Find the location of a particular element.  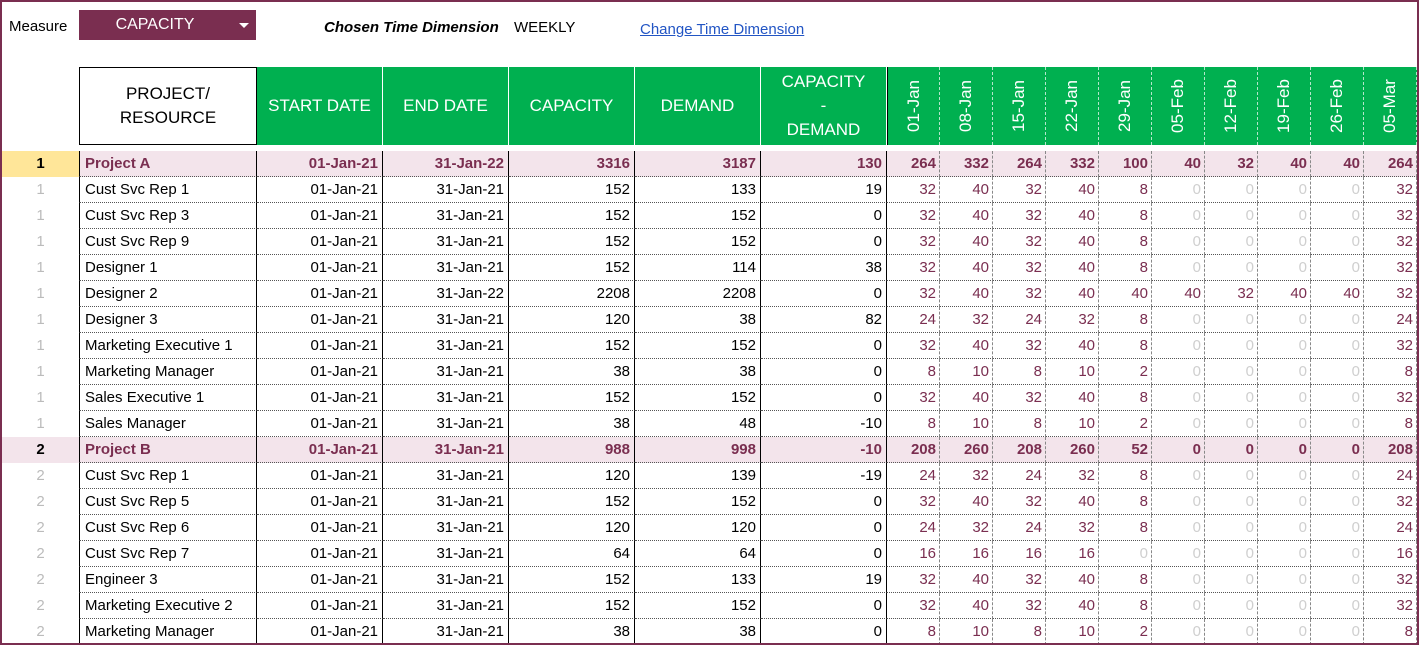

name-cell: Marketing Executive 1 is located at coordinates (168, 346).